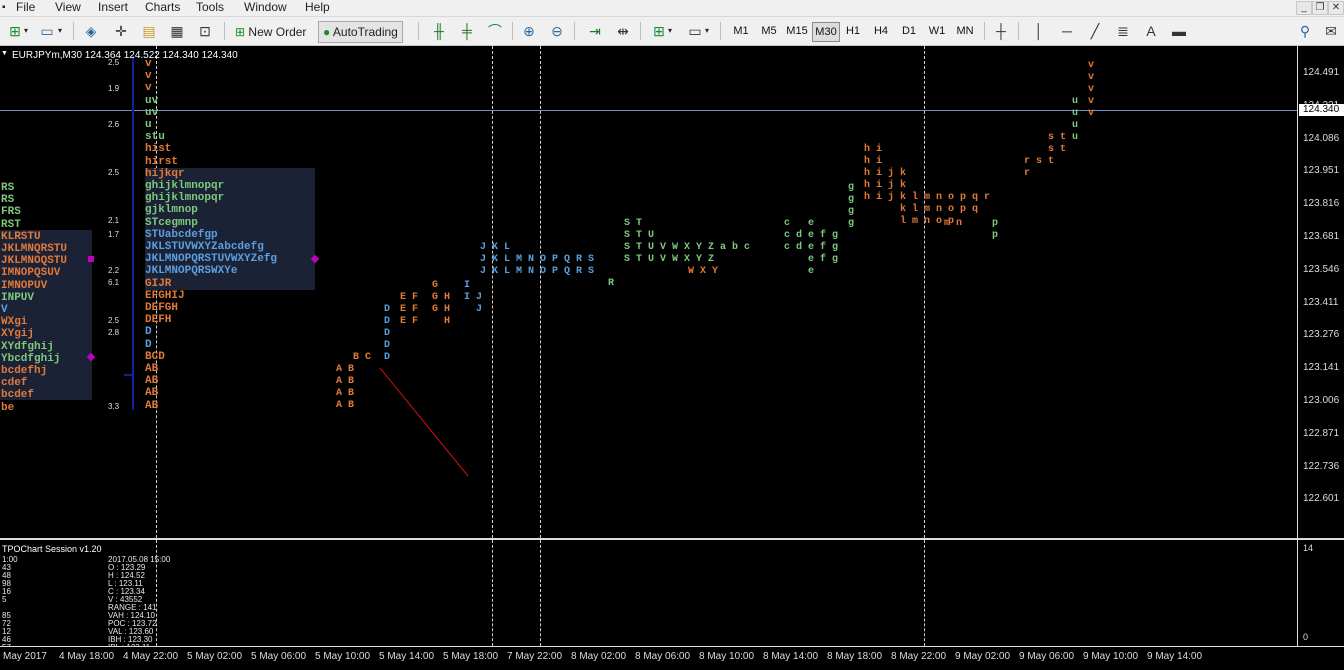  What do you see at coordinates (25, 656) in the screenshot?
I see `time-label: May 2017` at bounding box center [25, 656].